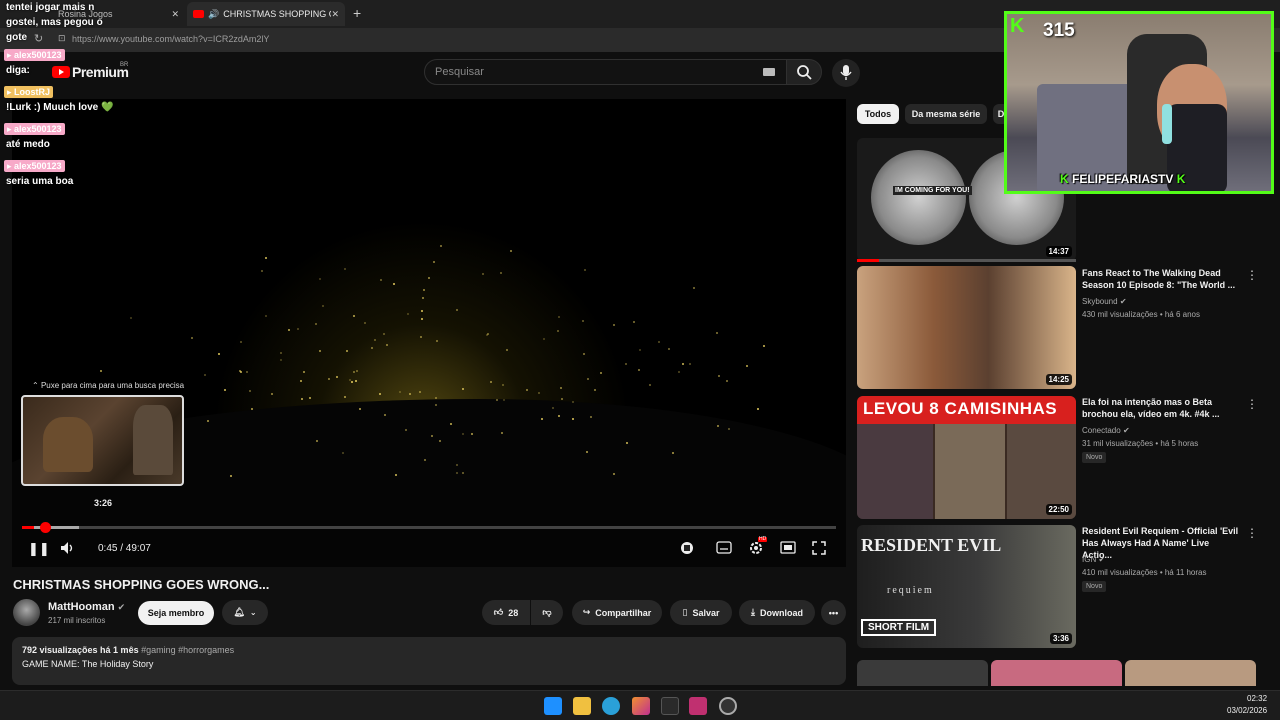  What do you see at coordinates (582, 706) in the screenshot?
I see `file-explorer-icon` at bounding box center [582, 706].